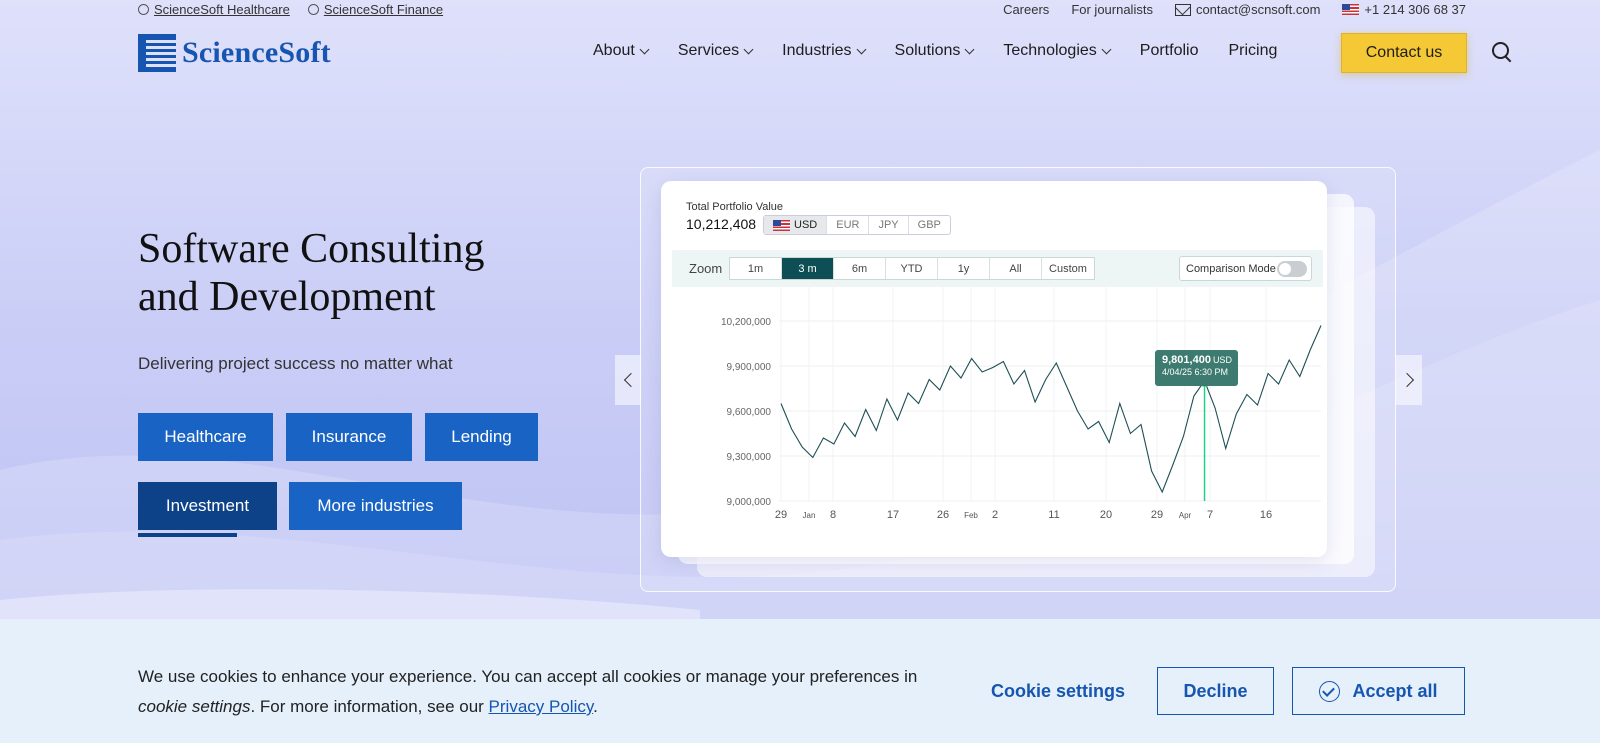  What do you see at coordinates (824, 51) in the screenshot?
I see `nav-item-industries: Industries` at bounding box center [824, 51].